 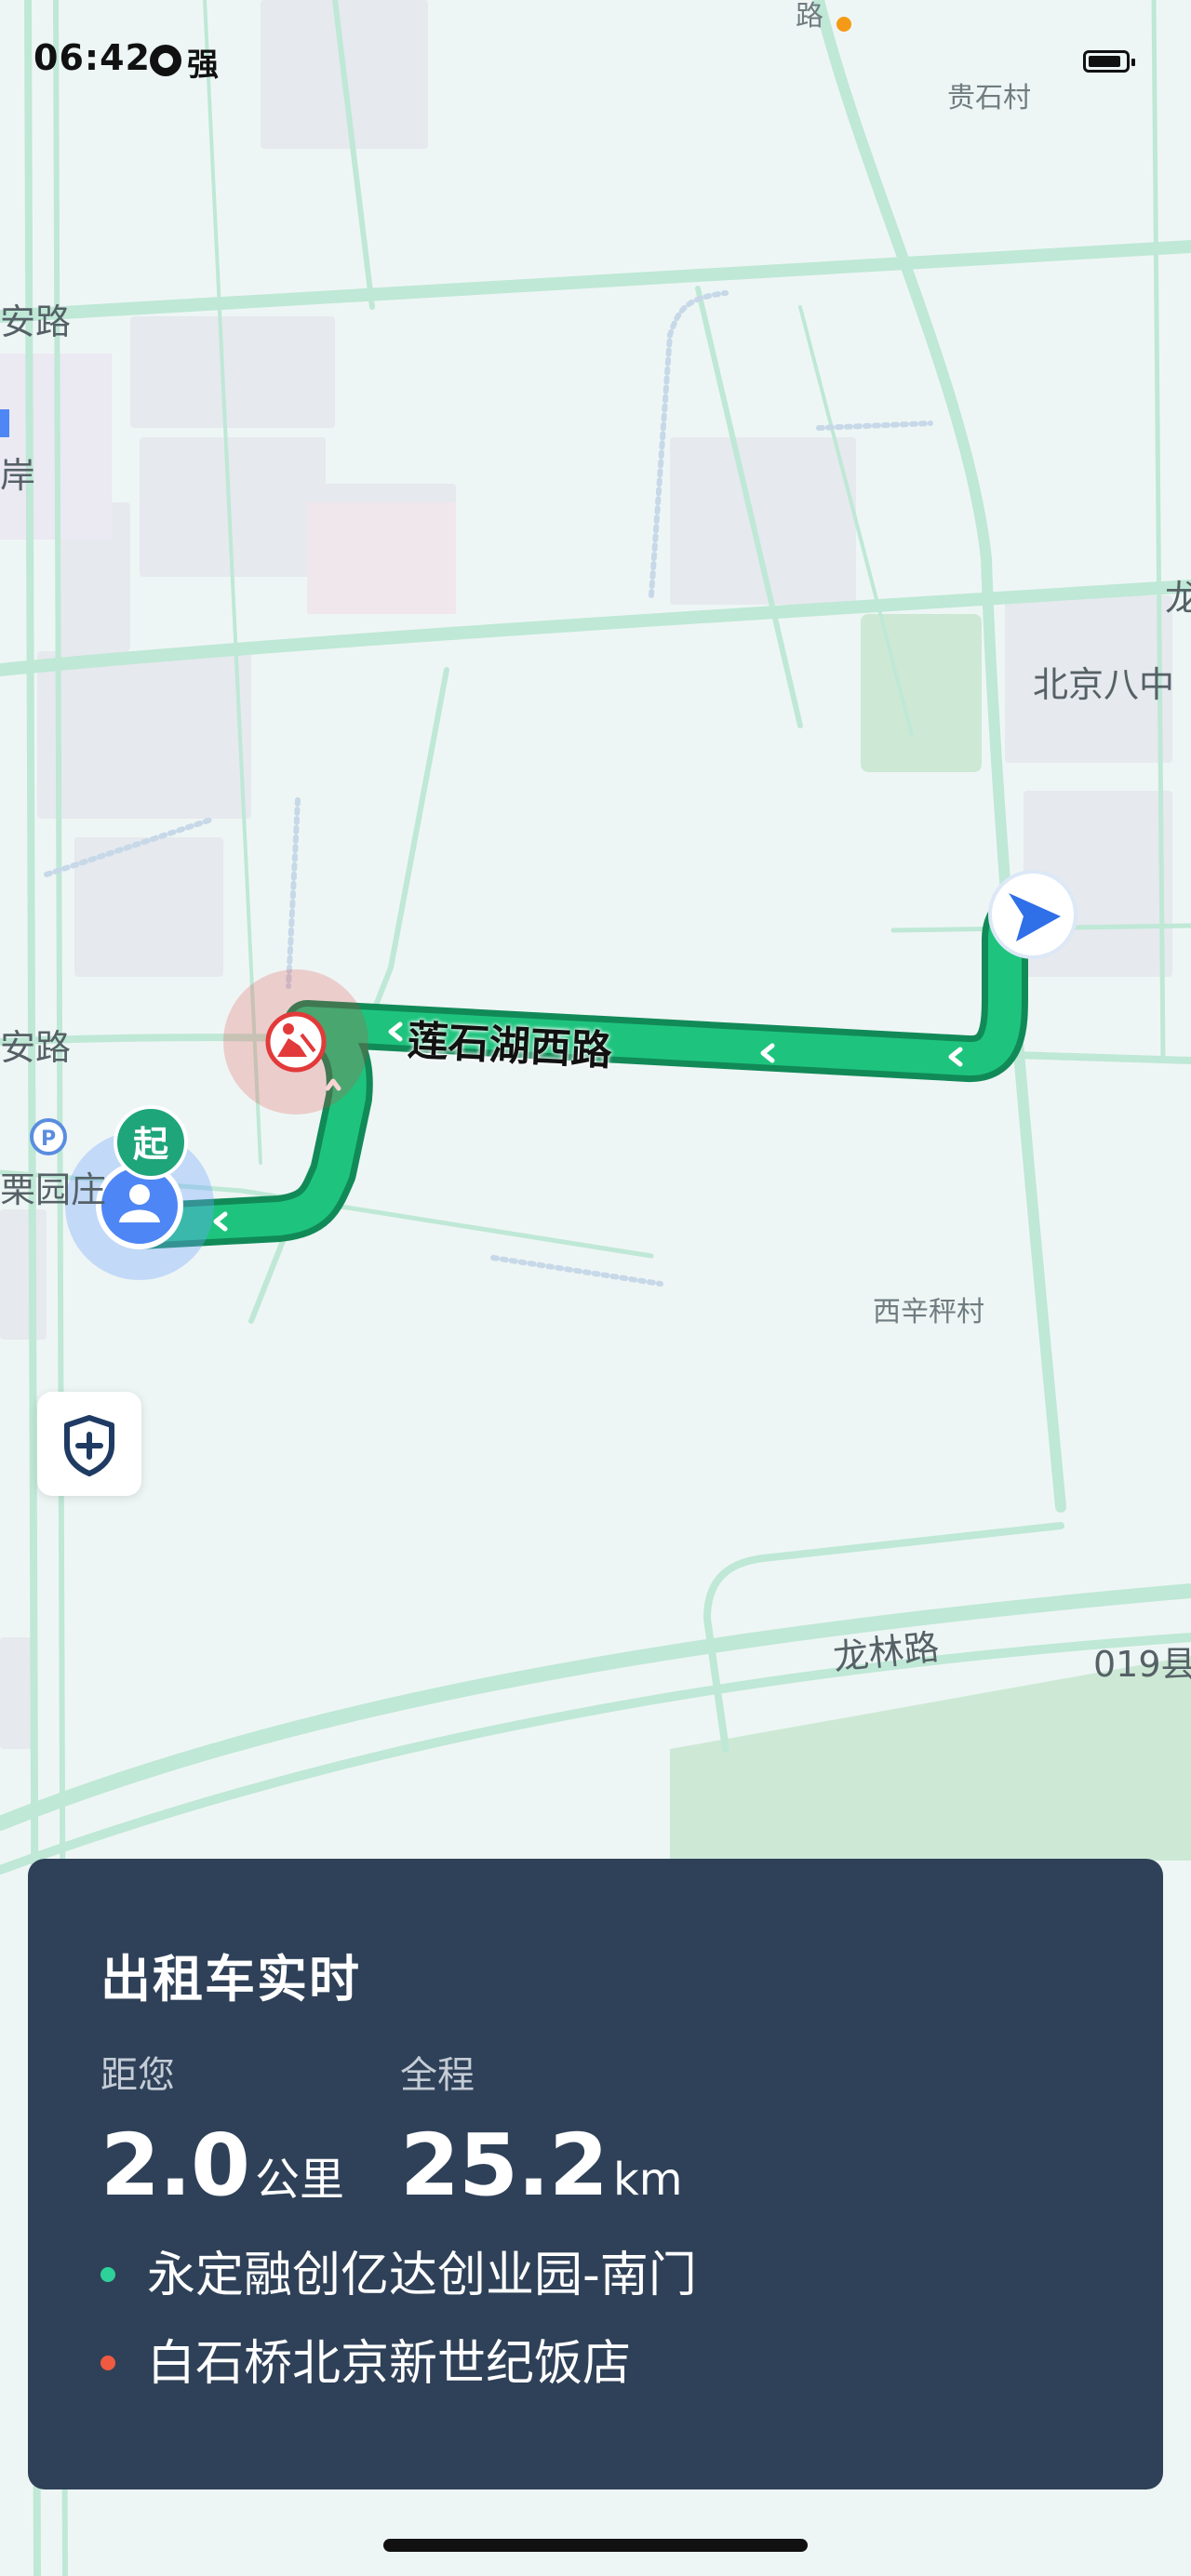 What do you see at coordinates (437, 2075) in the screenshot?
I see `total-label: 全程` at bounding box center [437, 2075].